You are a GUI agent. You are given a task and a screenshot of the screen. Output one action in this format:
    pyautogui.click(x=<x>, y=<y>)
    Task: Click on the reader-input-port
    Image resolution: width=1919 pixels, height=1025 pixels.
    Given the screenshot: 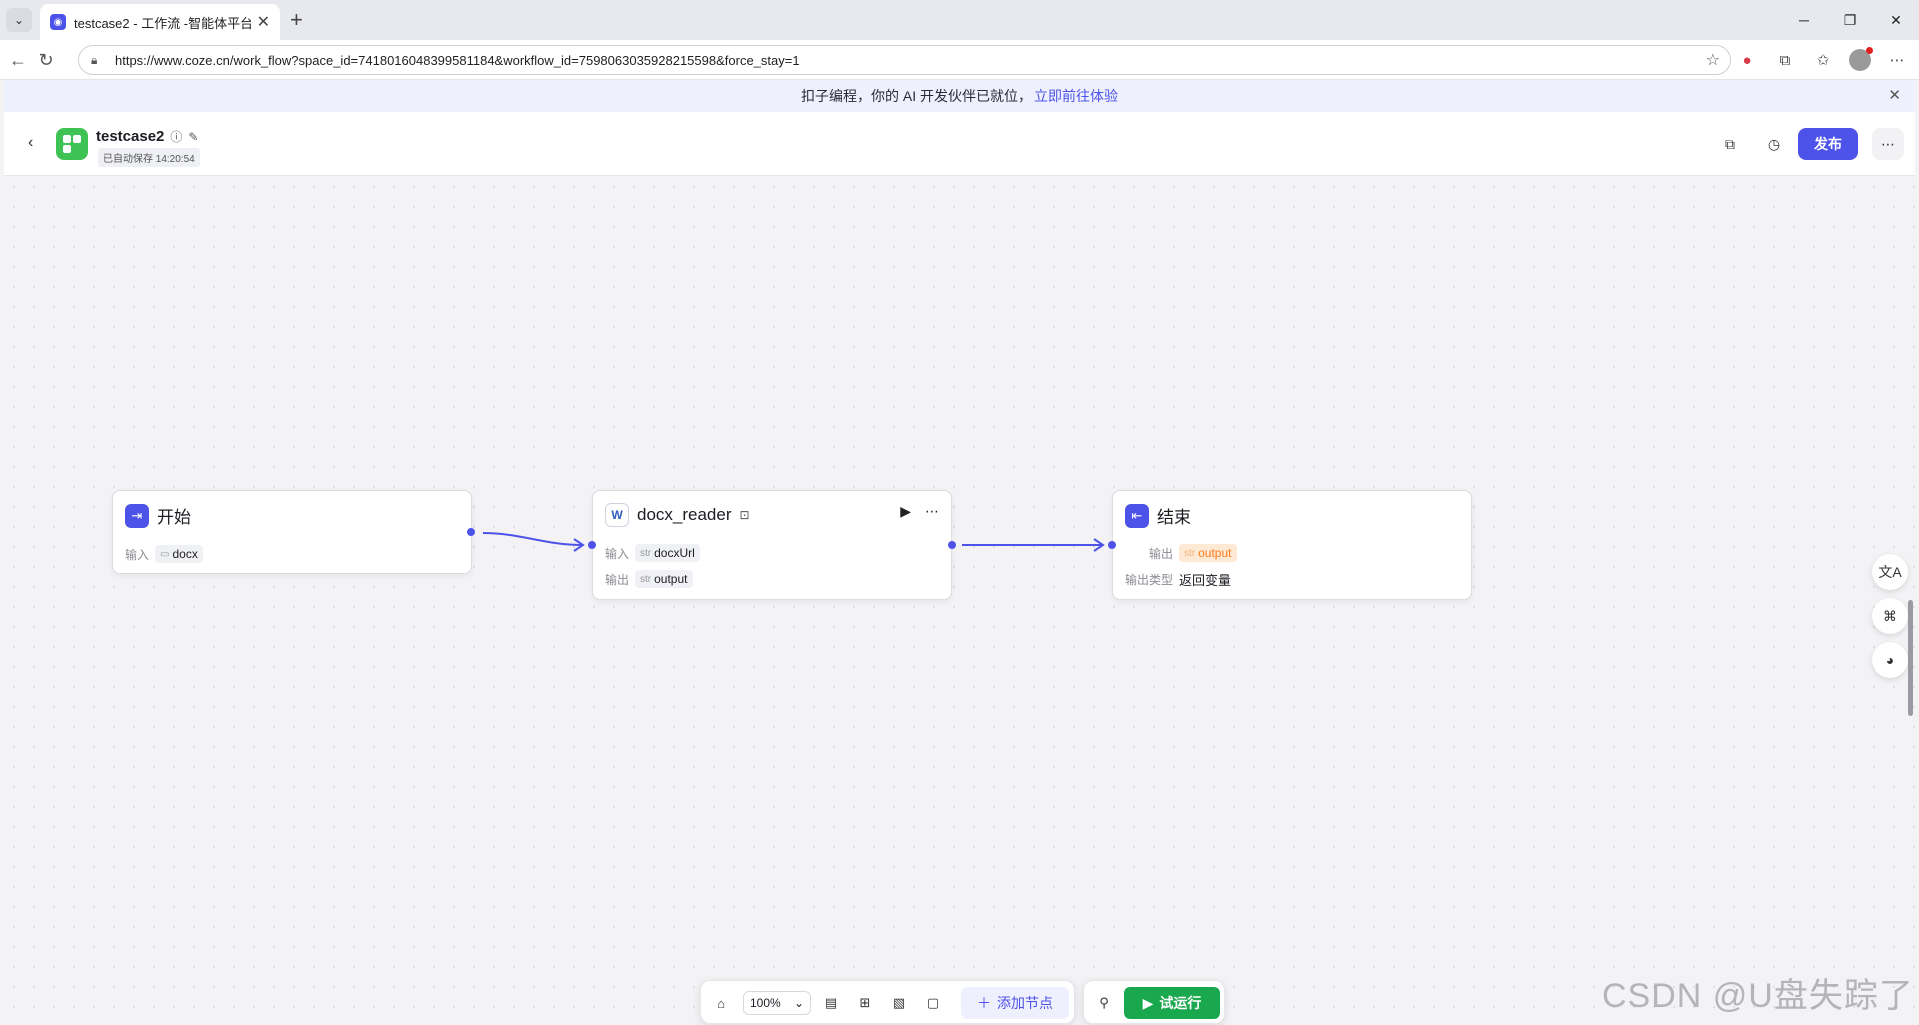 What is the action you would take?
    pyautogui.click(x=592, y=545)
    